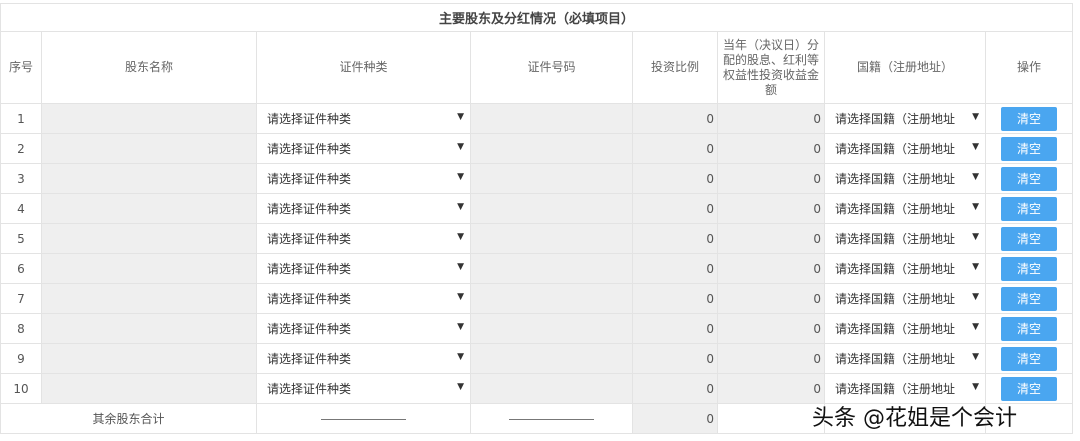 The width and height of the screenshot is (1080, 441). I want to click on footer-ratio: 0, so click(675, 418).